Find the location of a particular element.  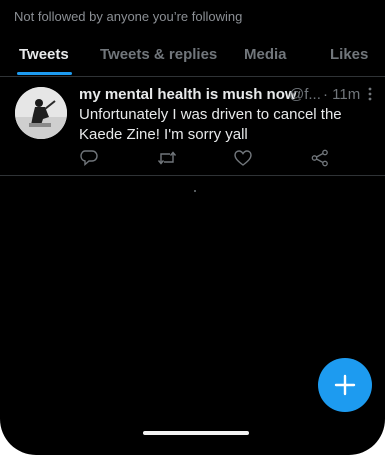

retweet-icon is located at coordinates (167, 158).